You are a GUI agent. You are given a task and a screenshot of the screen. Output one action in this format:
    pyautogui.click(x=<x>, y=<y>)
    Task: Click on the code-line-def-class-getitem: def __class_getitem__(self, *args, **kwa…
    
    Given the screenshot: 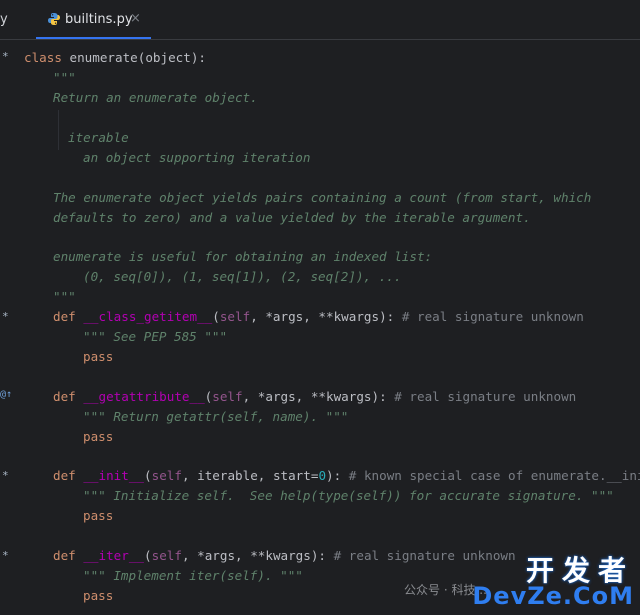 What is the action you would take?
    pyautogui.click(x=318, y=316)
    